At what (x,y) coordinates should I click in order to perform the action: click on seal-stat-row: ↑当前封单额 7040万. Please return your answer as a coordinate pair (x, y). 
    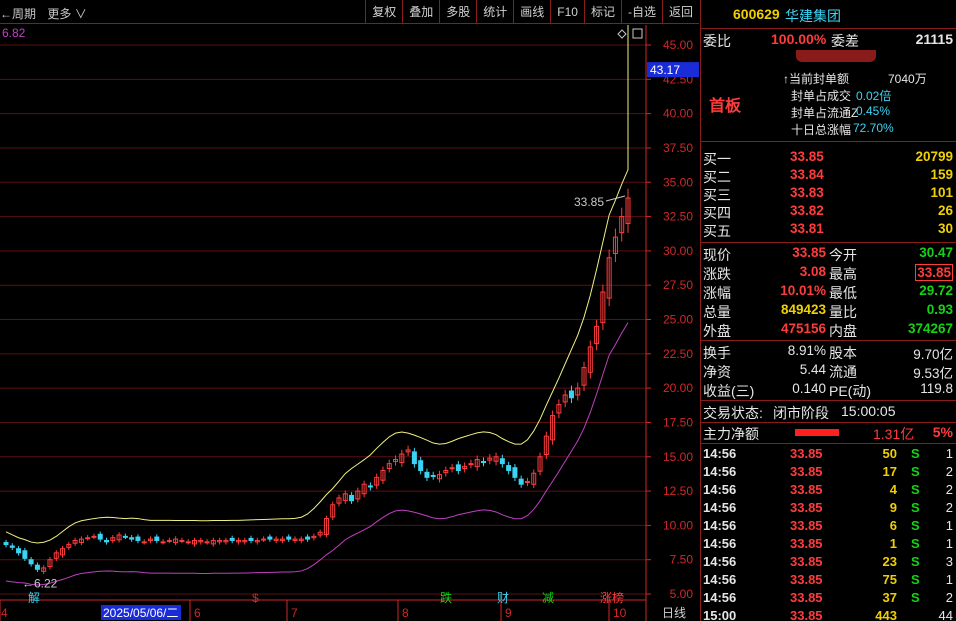
    Looking at the image, I should click on (828, 78).